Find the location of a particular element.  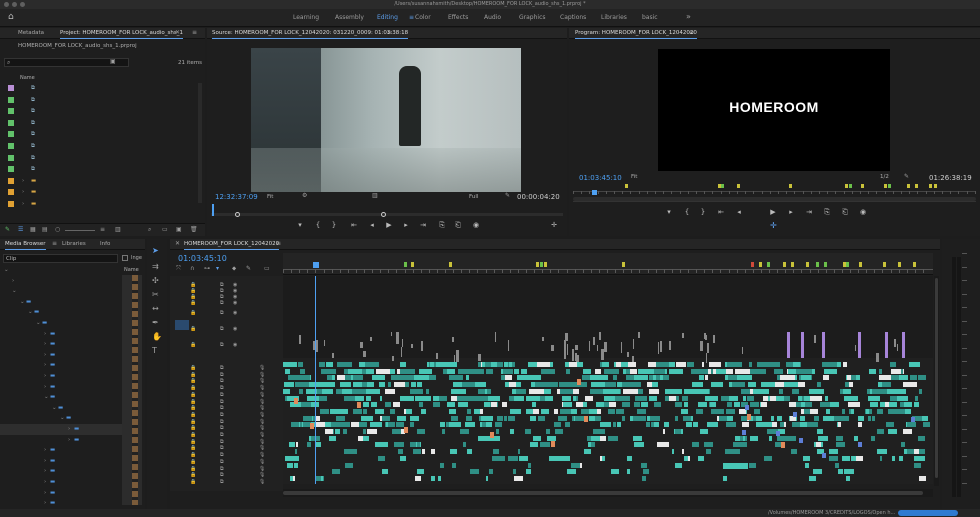

home-icon: ⌂ is located at coordinates (11, 17).